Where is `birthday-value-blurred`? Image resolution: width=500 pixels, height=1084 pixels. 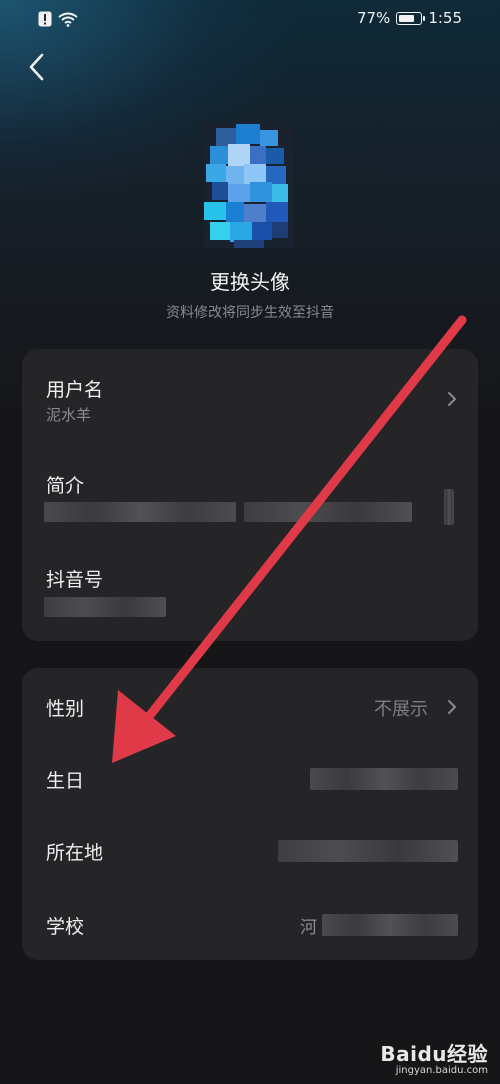
birthday-value-blurred is located at coordinates (384, 779).